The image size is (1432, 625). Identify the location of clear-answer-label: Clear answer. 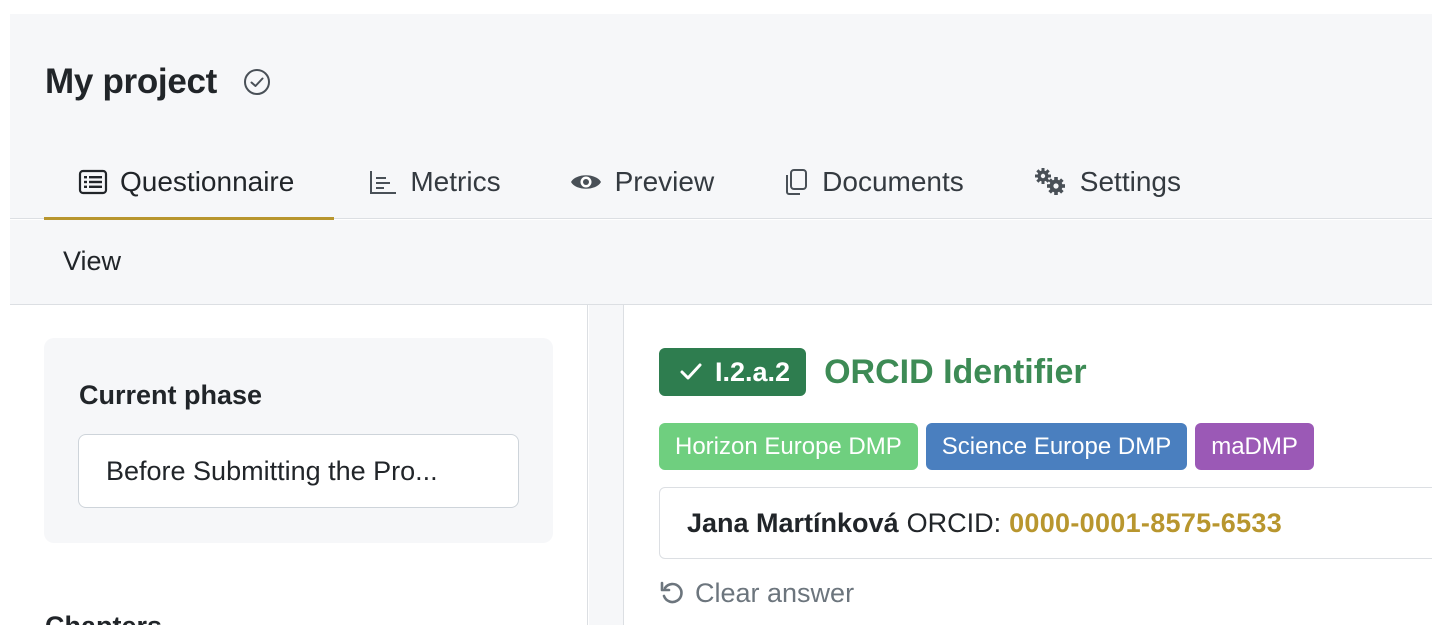
(775, 592).